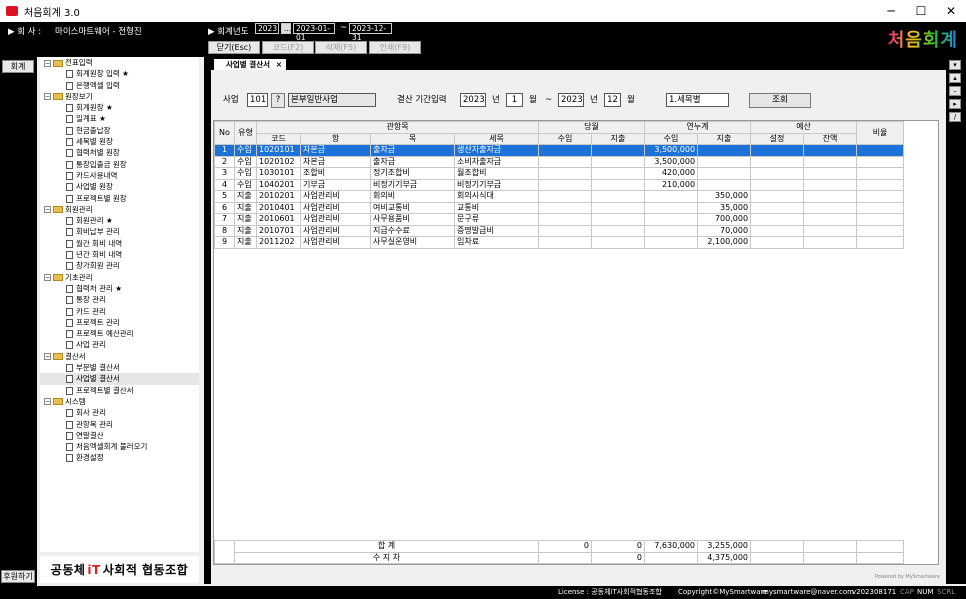 The image size is (966, 599). I want to click on tree-item: 처음엑셀회계 불러오기, so click(119, 446).